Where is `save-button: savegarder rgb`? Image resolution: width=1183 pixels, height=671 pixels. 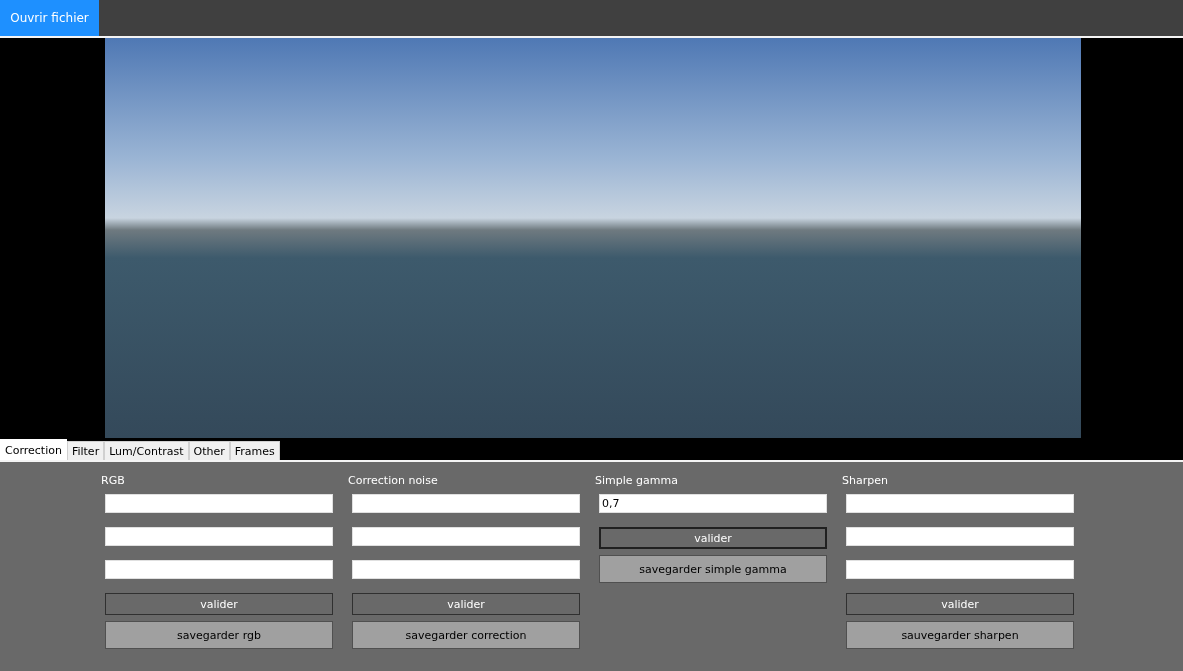
save-button: savegarder rgb is located at coordinates (219, 635).